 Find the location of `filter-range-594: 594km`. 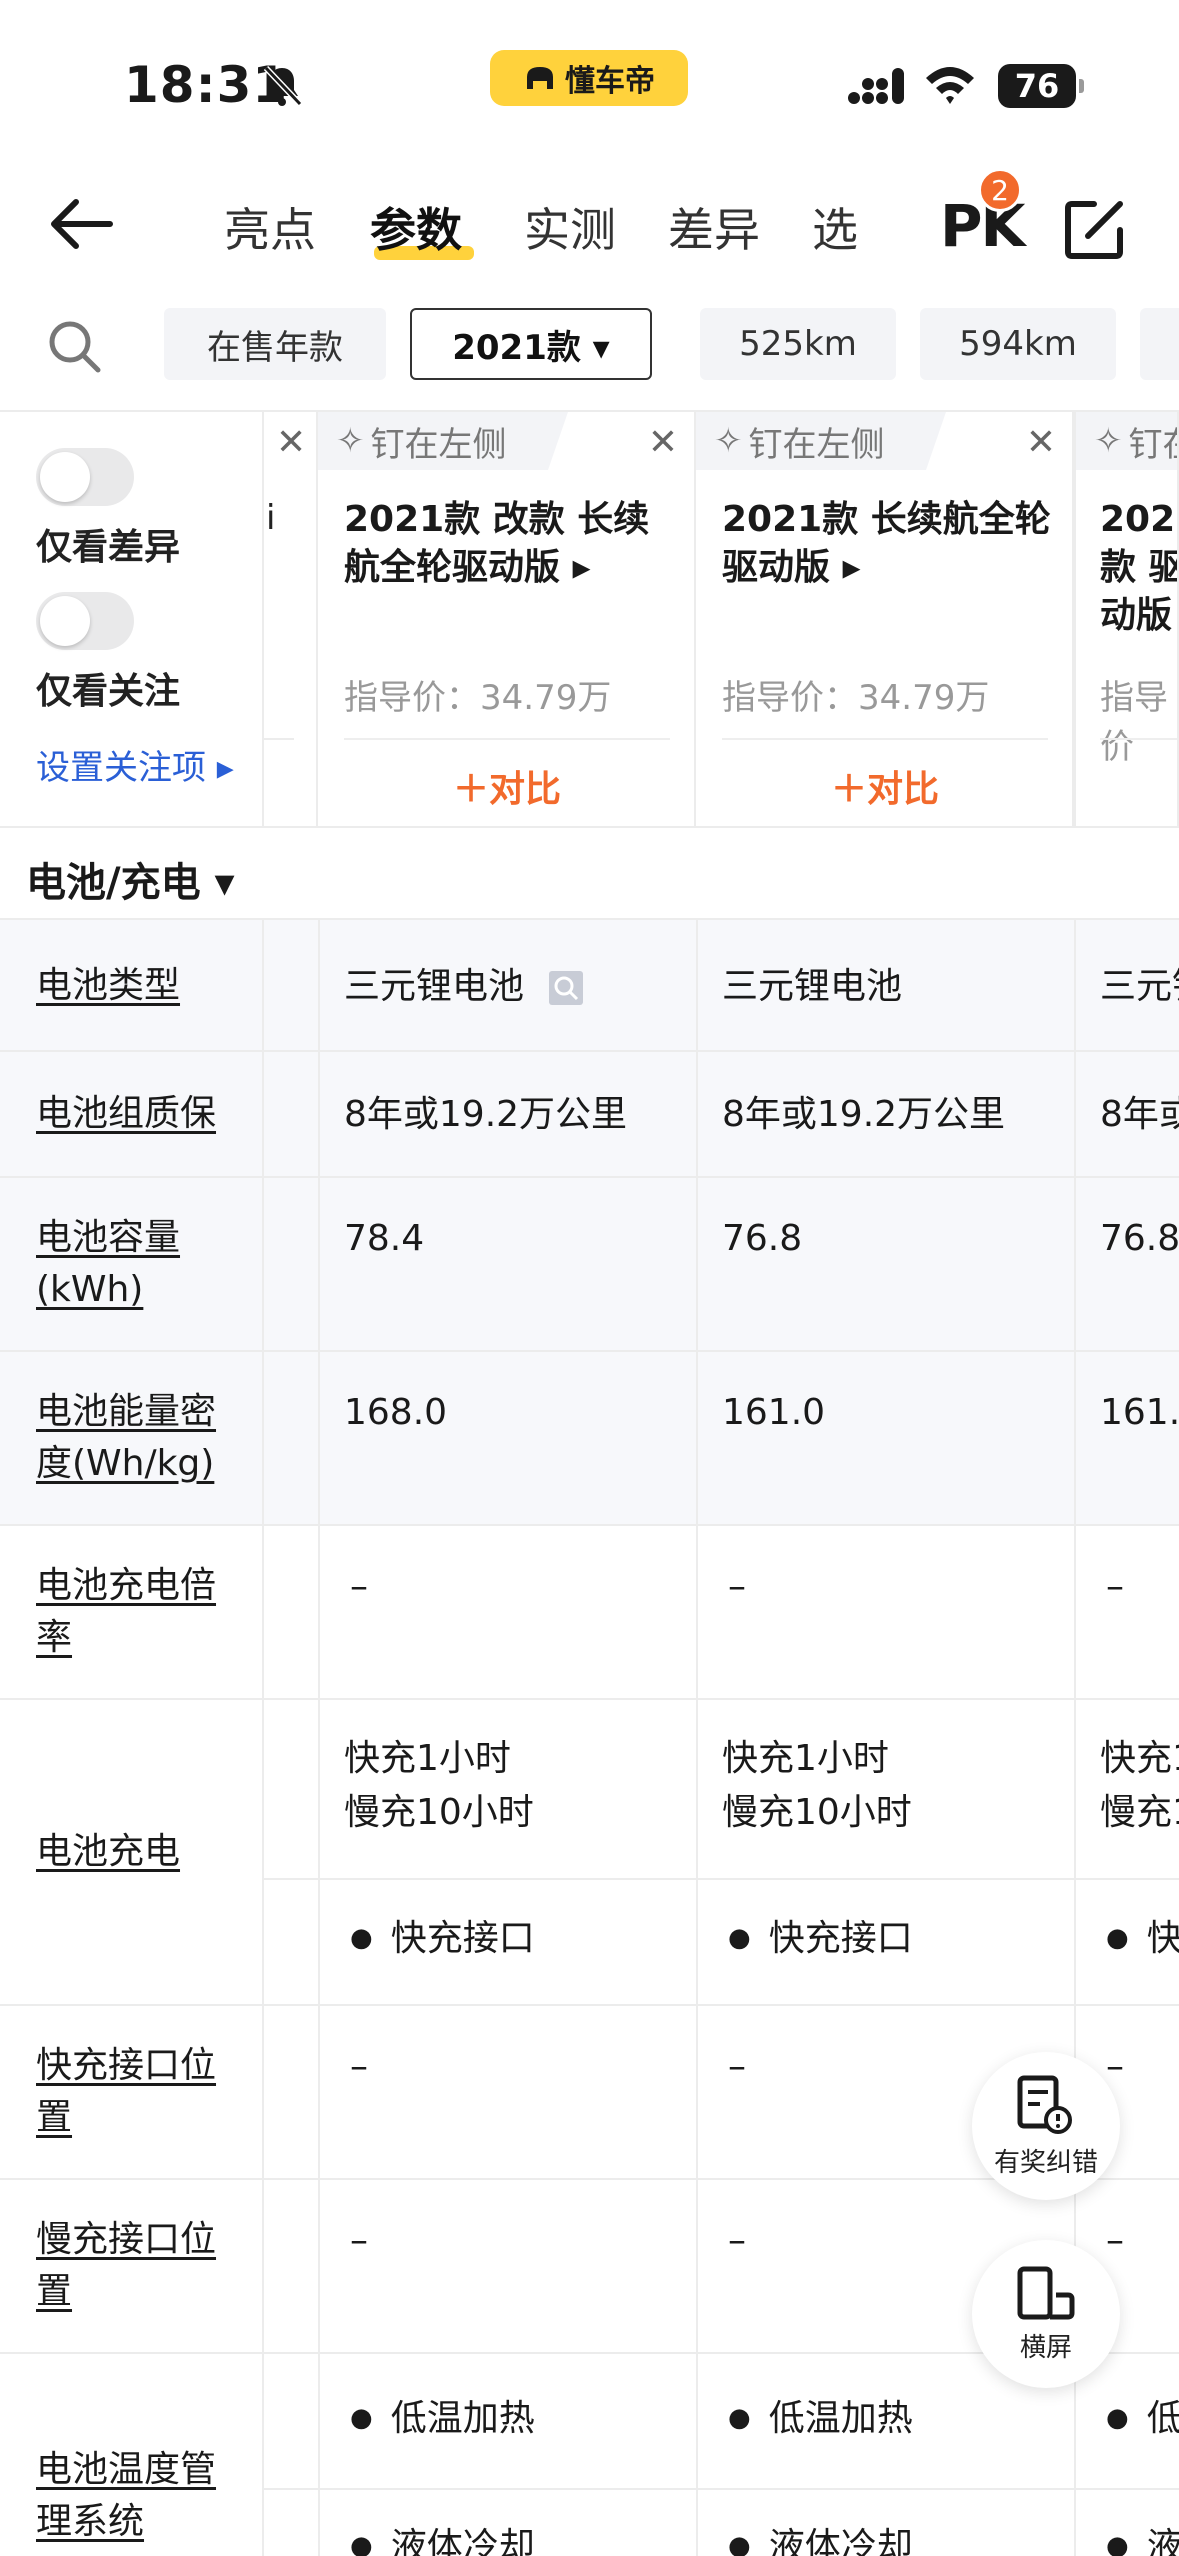

filter-range-594: 594km is located at coordinates (1018, 344).